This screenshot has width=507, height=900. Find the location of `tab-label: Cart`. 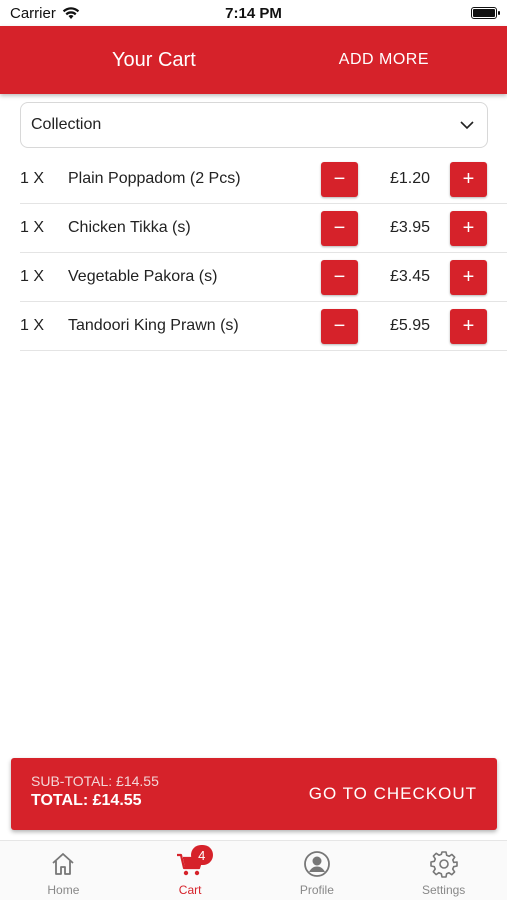

tab-label: Cart is located at coordinates (190, 890).